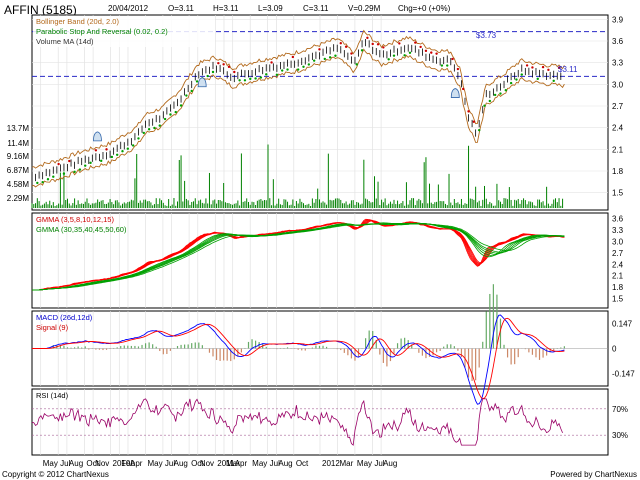 Image resolution: width=640 pixels, height=480 pixels. I want to click on x-axis-label: Mar, so click(346, 463).